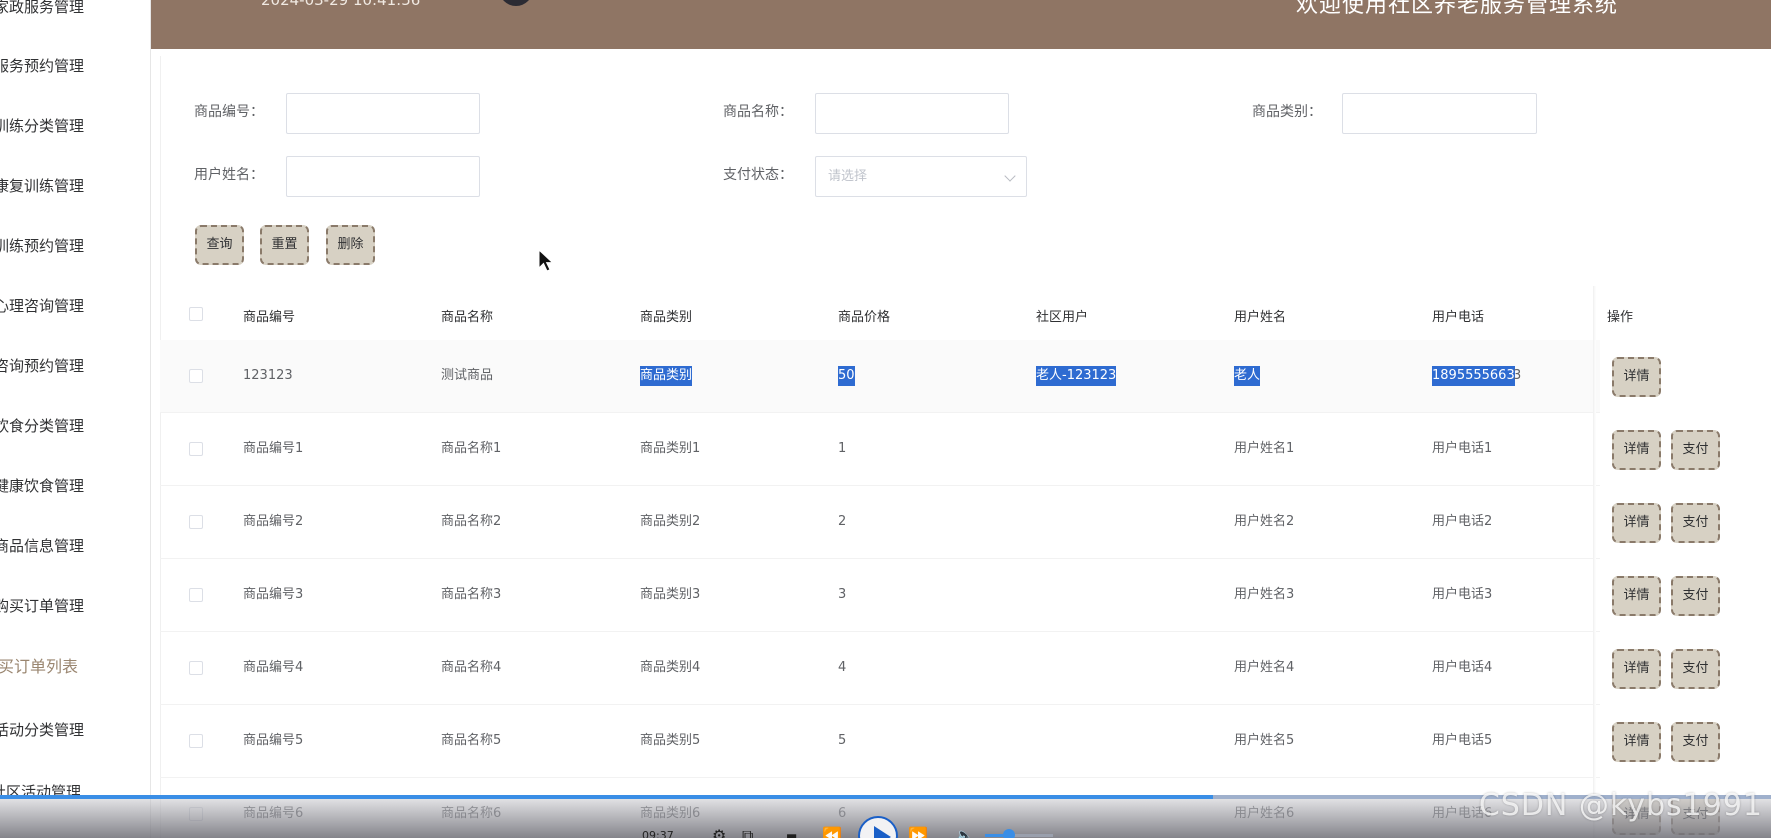  What do you see at coordinates (791, 834) in the screenshot?
I see `stop-icon: ■` at bounding box center [791, 834].